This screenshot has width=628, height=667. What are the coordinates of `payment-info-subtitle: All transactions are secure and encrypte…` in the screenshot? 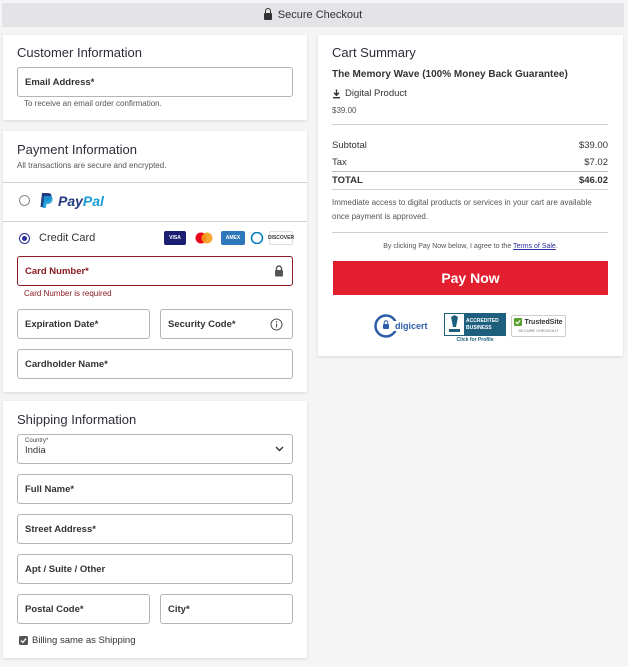 It's located at (92, 165).